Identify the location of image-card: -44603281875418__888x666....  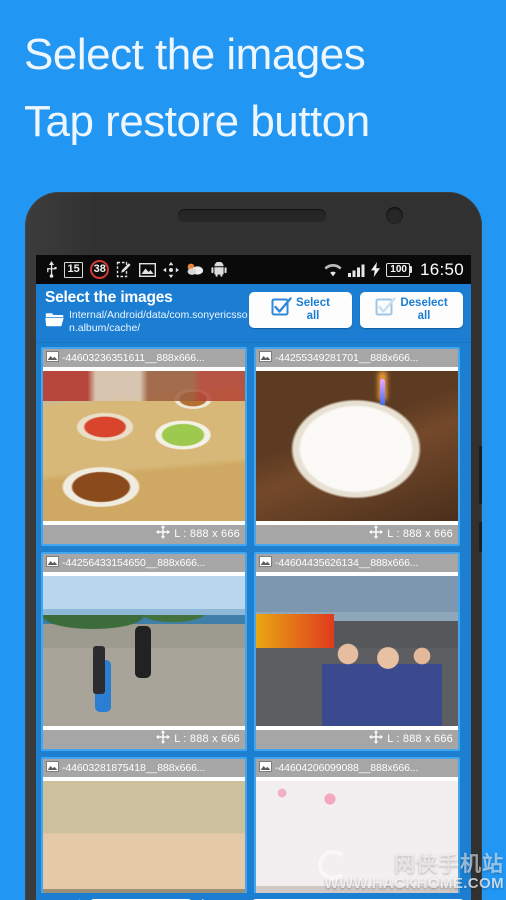
(144, 828).